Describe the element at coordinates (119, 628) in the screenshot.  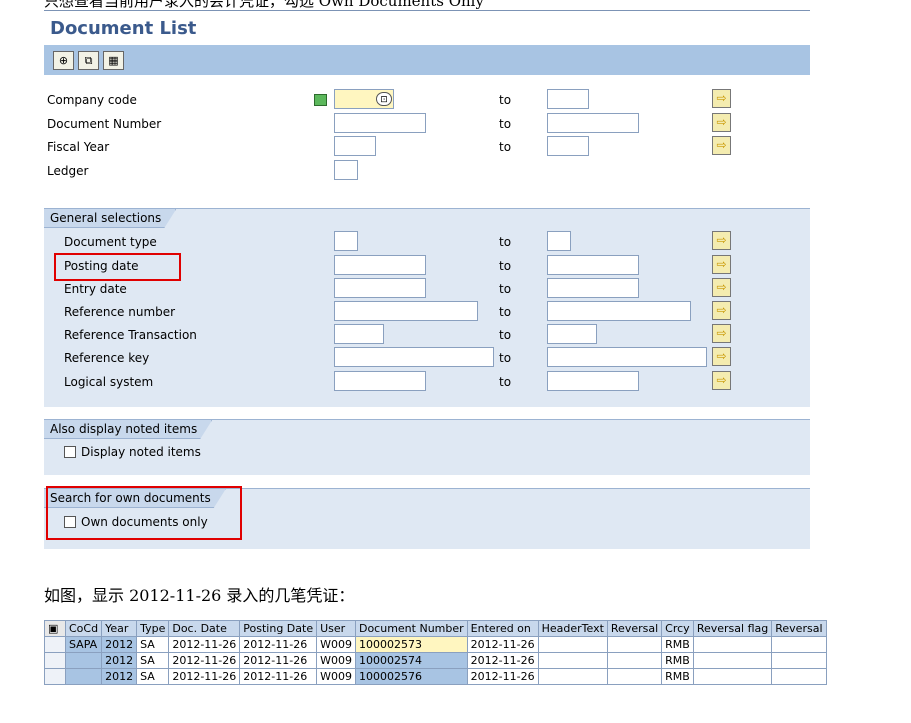
I see `column-header: Year` at that location.